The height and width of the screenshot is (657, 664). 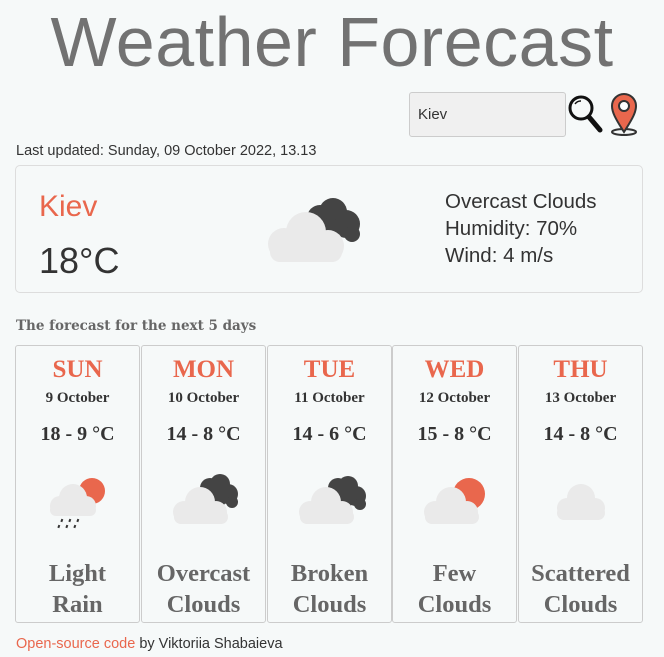 I want to click on forecast-description: Overcast Clouds, so click(x=203, y=589).